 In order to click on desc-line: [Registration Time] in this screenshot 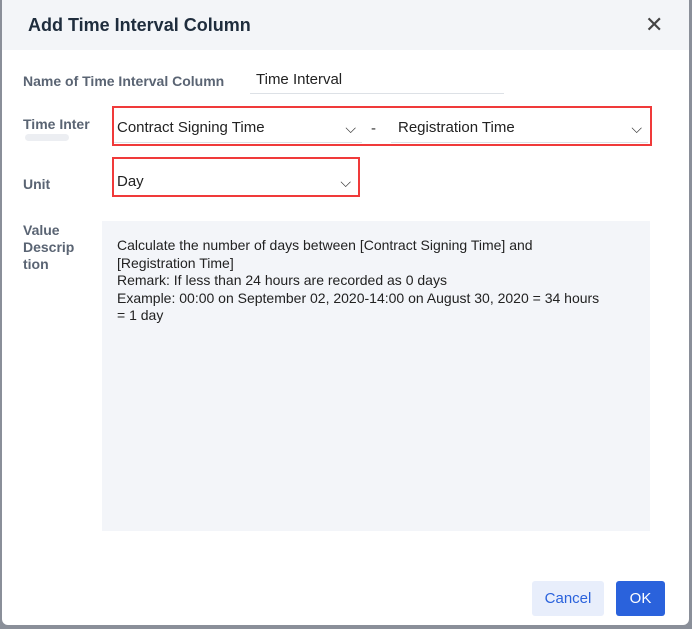, I will do `click(175, 262)`.